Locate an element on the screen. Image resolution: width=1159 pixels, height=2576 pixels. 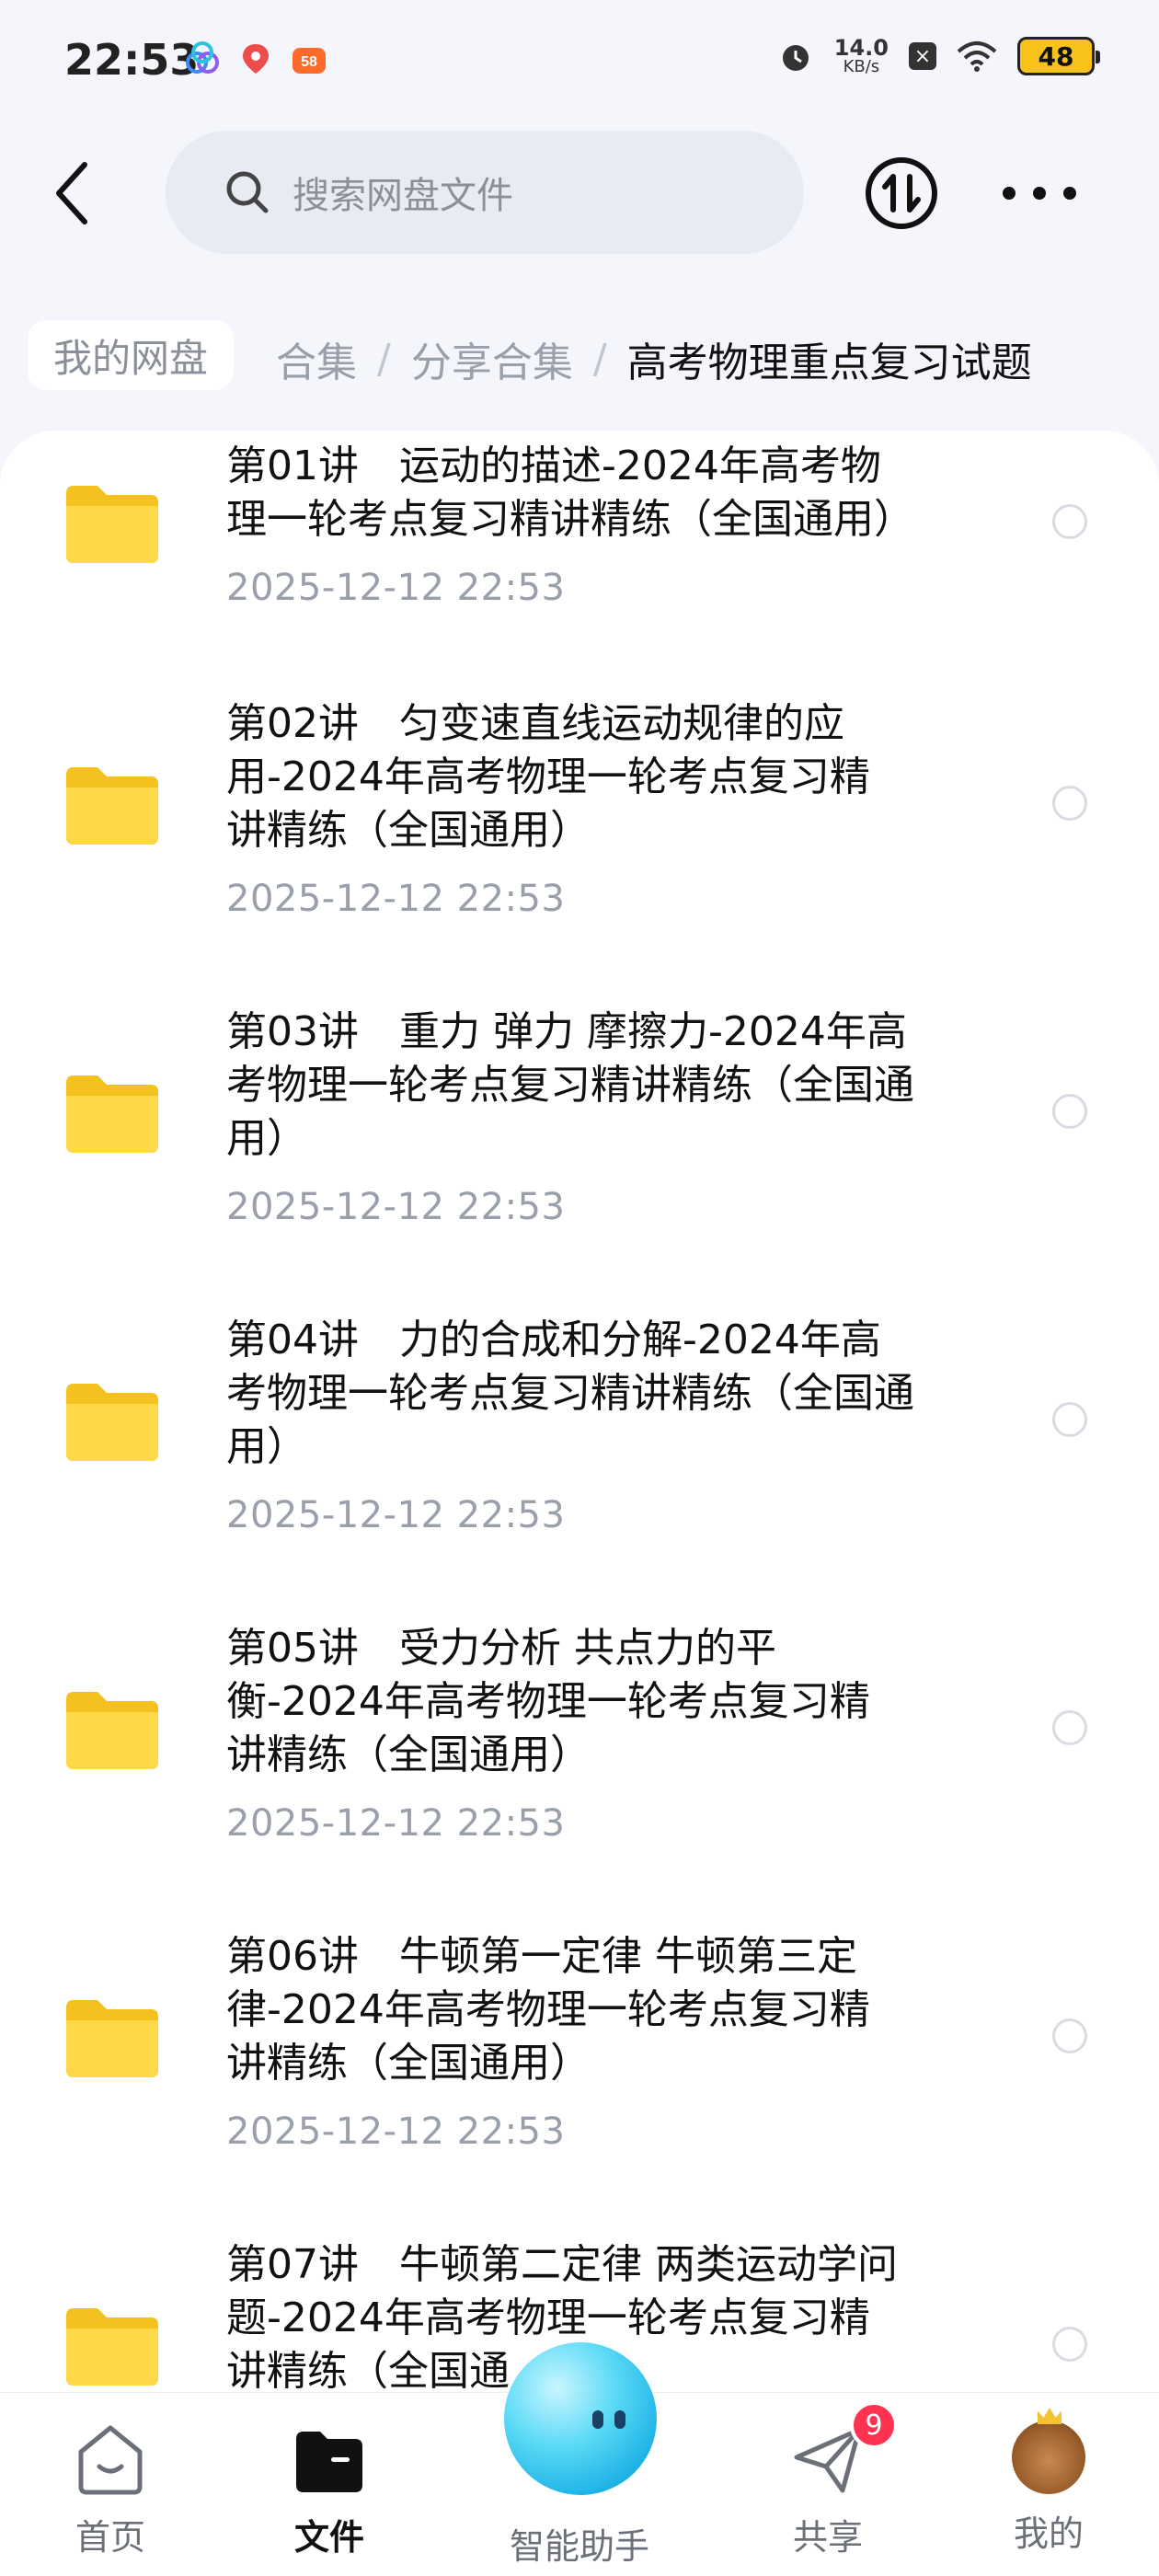
nav-files: 文件 is located at coordinates (329, 2490).